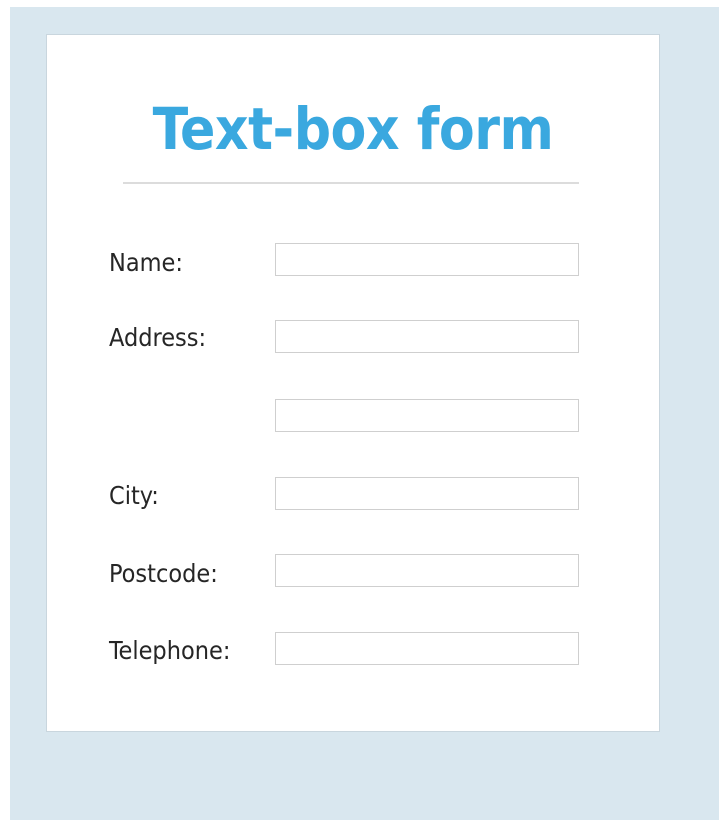  What do you see at coordinates (351, 183) in the screenshot?
I see `title-divider` at bounding box center [351, 183].